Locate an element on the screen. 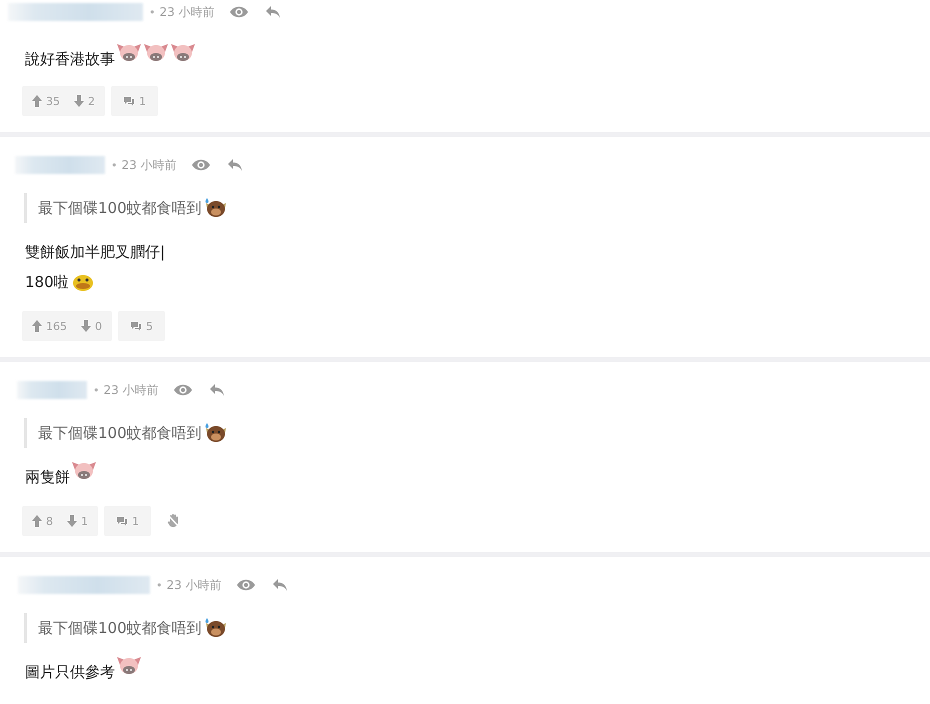  comment-text: 兩隻餅 is located at coordinates (47, 477).